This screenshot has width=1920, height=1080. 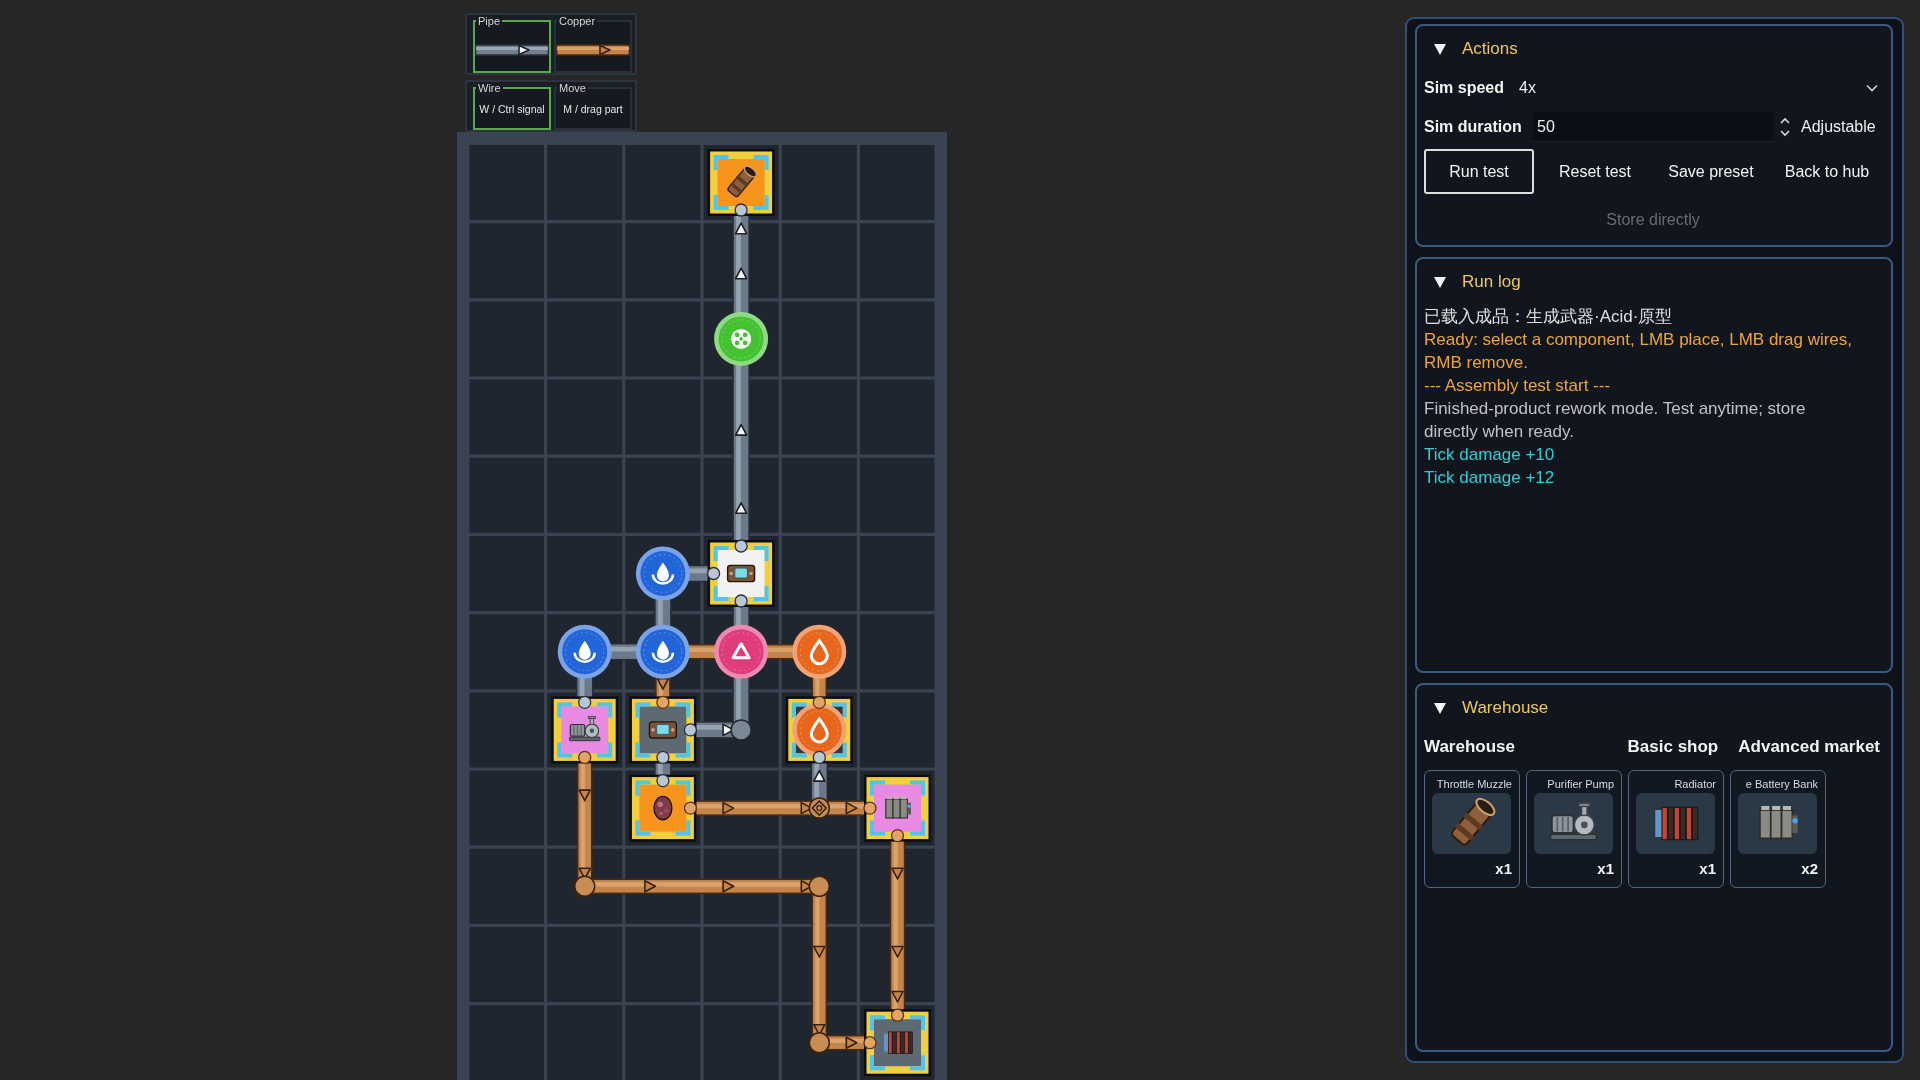 I want to click on muzzle-icon, so click(x=1471, y=823).